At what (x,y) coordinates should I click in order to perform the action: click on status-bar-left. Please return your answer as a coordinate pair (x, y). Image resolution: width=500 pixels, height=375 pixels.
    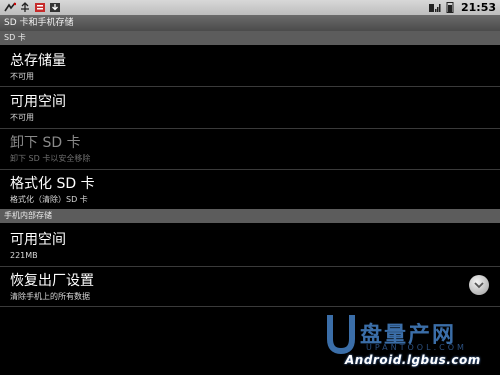
    Looking at the image, I should click on (32, 7).